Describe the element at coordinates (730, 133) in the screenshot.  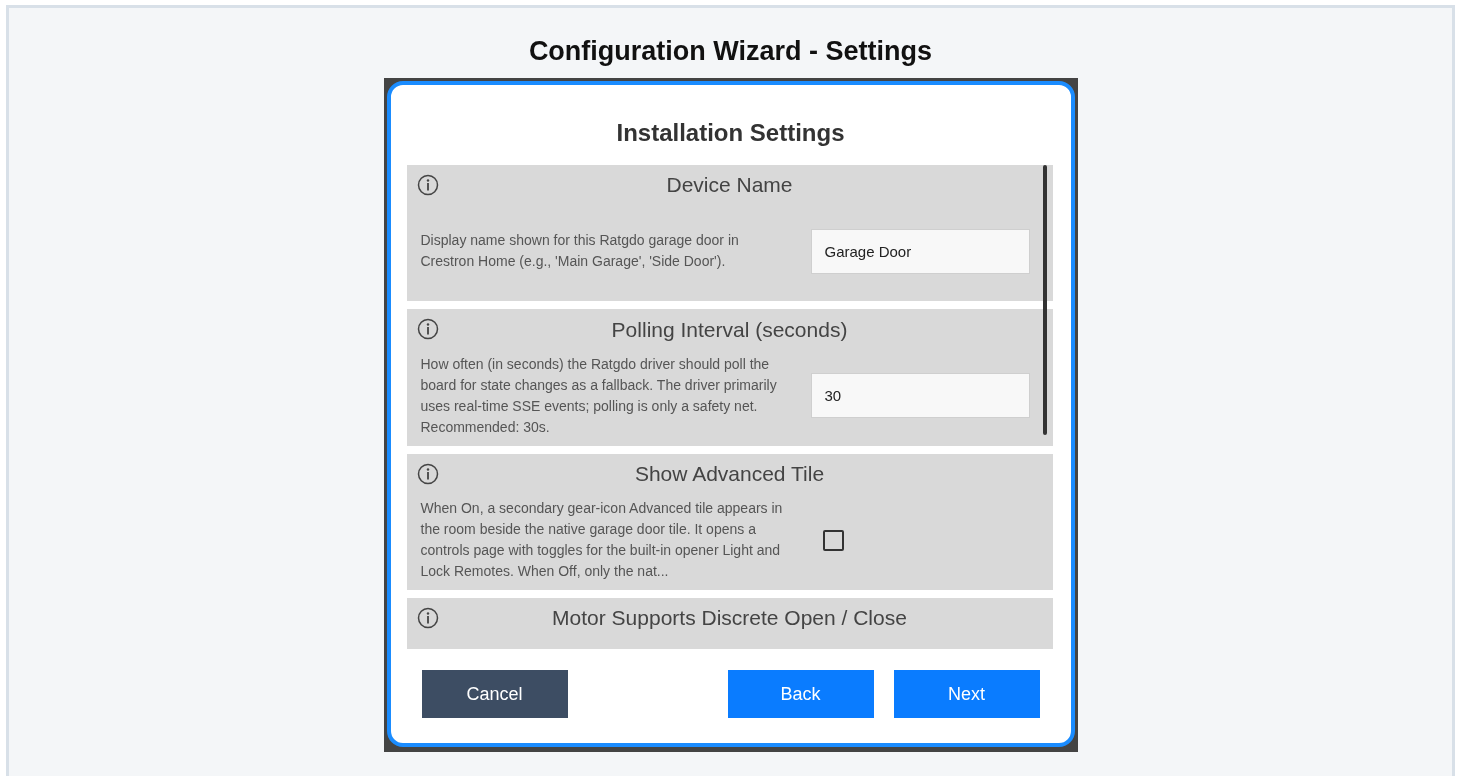
I see `dialog-title: Installation Settings` at that location.